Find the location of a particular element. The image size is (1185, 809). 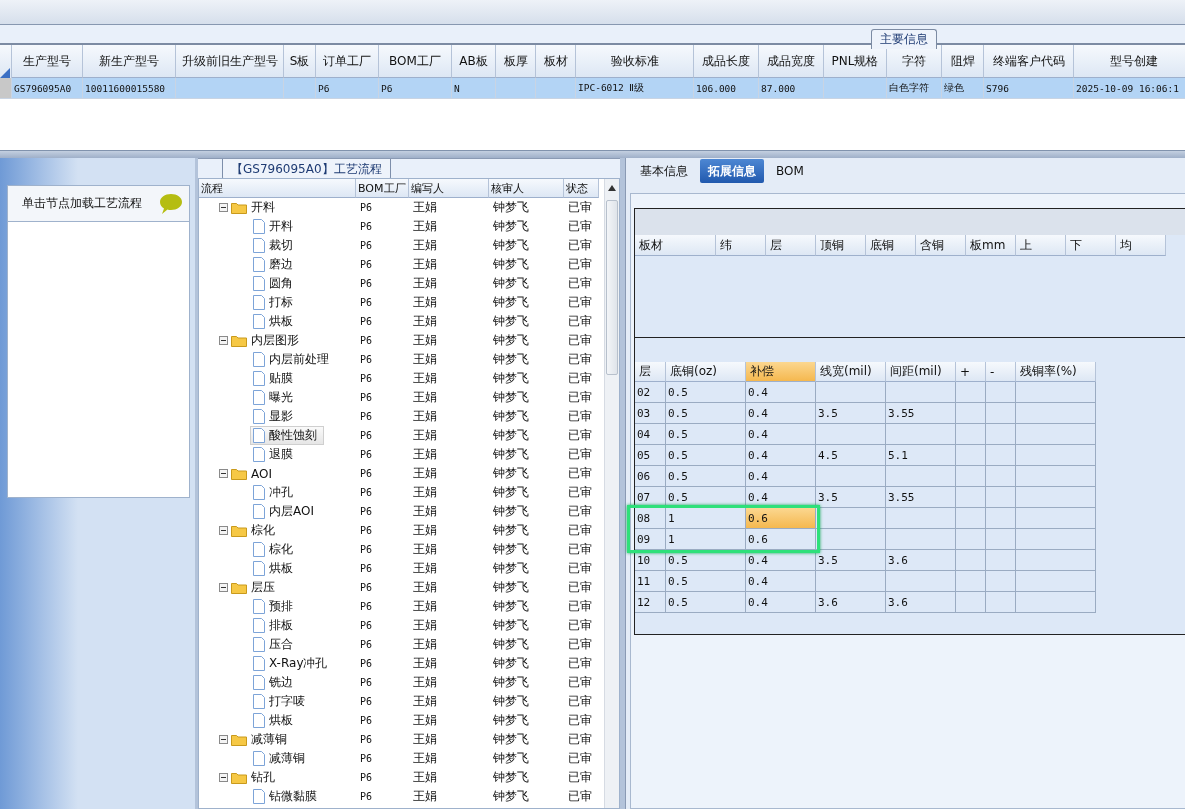

tree-node: 显影 is located at coordinates (275, 416).